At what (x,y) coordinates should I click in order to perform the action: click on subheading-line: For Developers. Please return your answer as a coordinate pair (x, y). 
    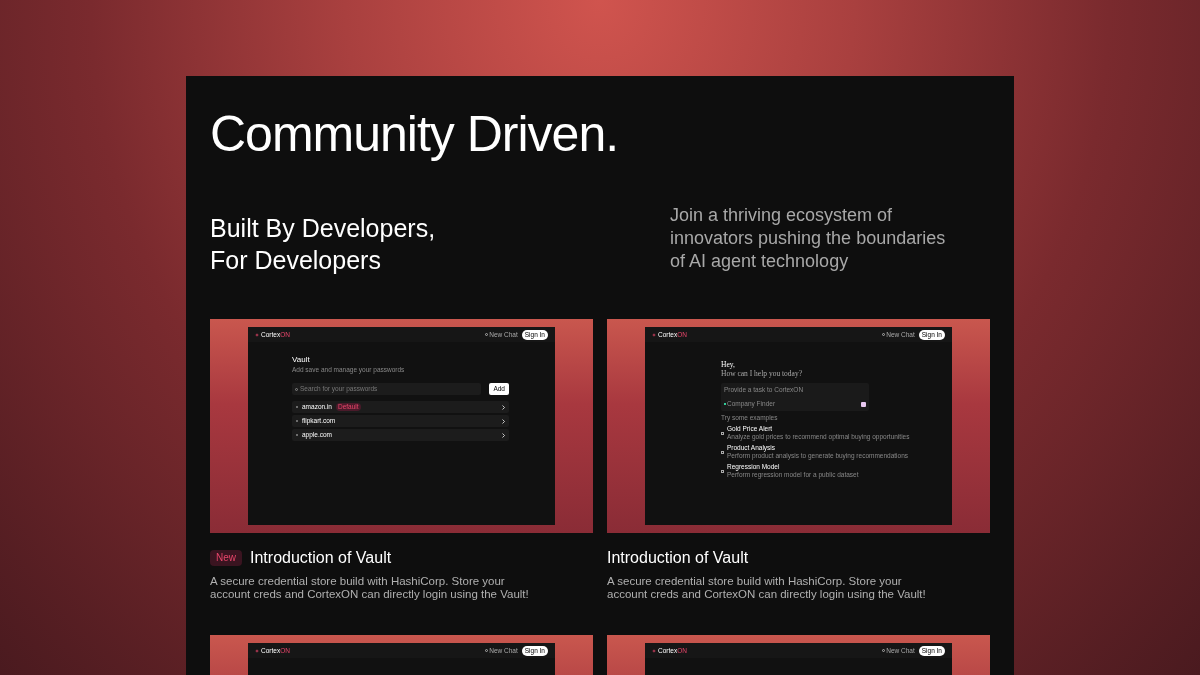
    Looking at the image, I should click on (296, 260).